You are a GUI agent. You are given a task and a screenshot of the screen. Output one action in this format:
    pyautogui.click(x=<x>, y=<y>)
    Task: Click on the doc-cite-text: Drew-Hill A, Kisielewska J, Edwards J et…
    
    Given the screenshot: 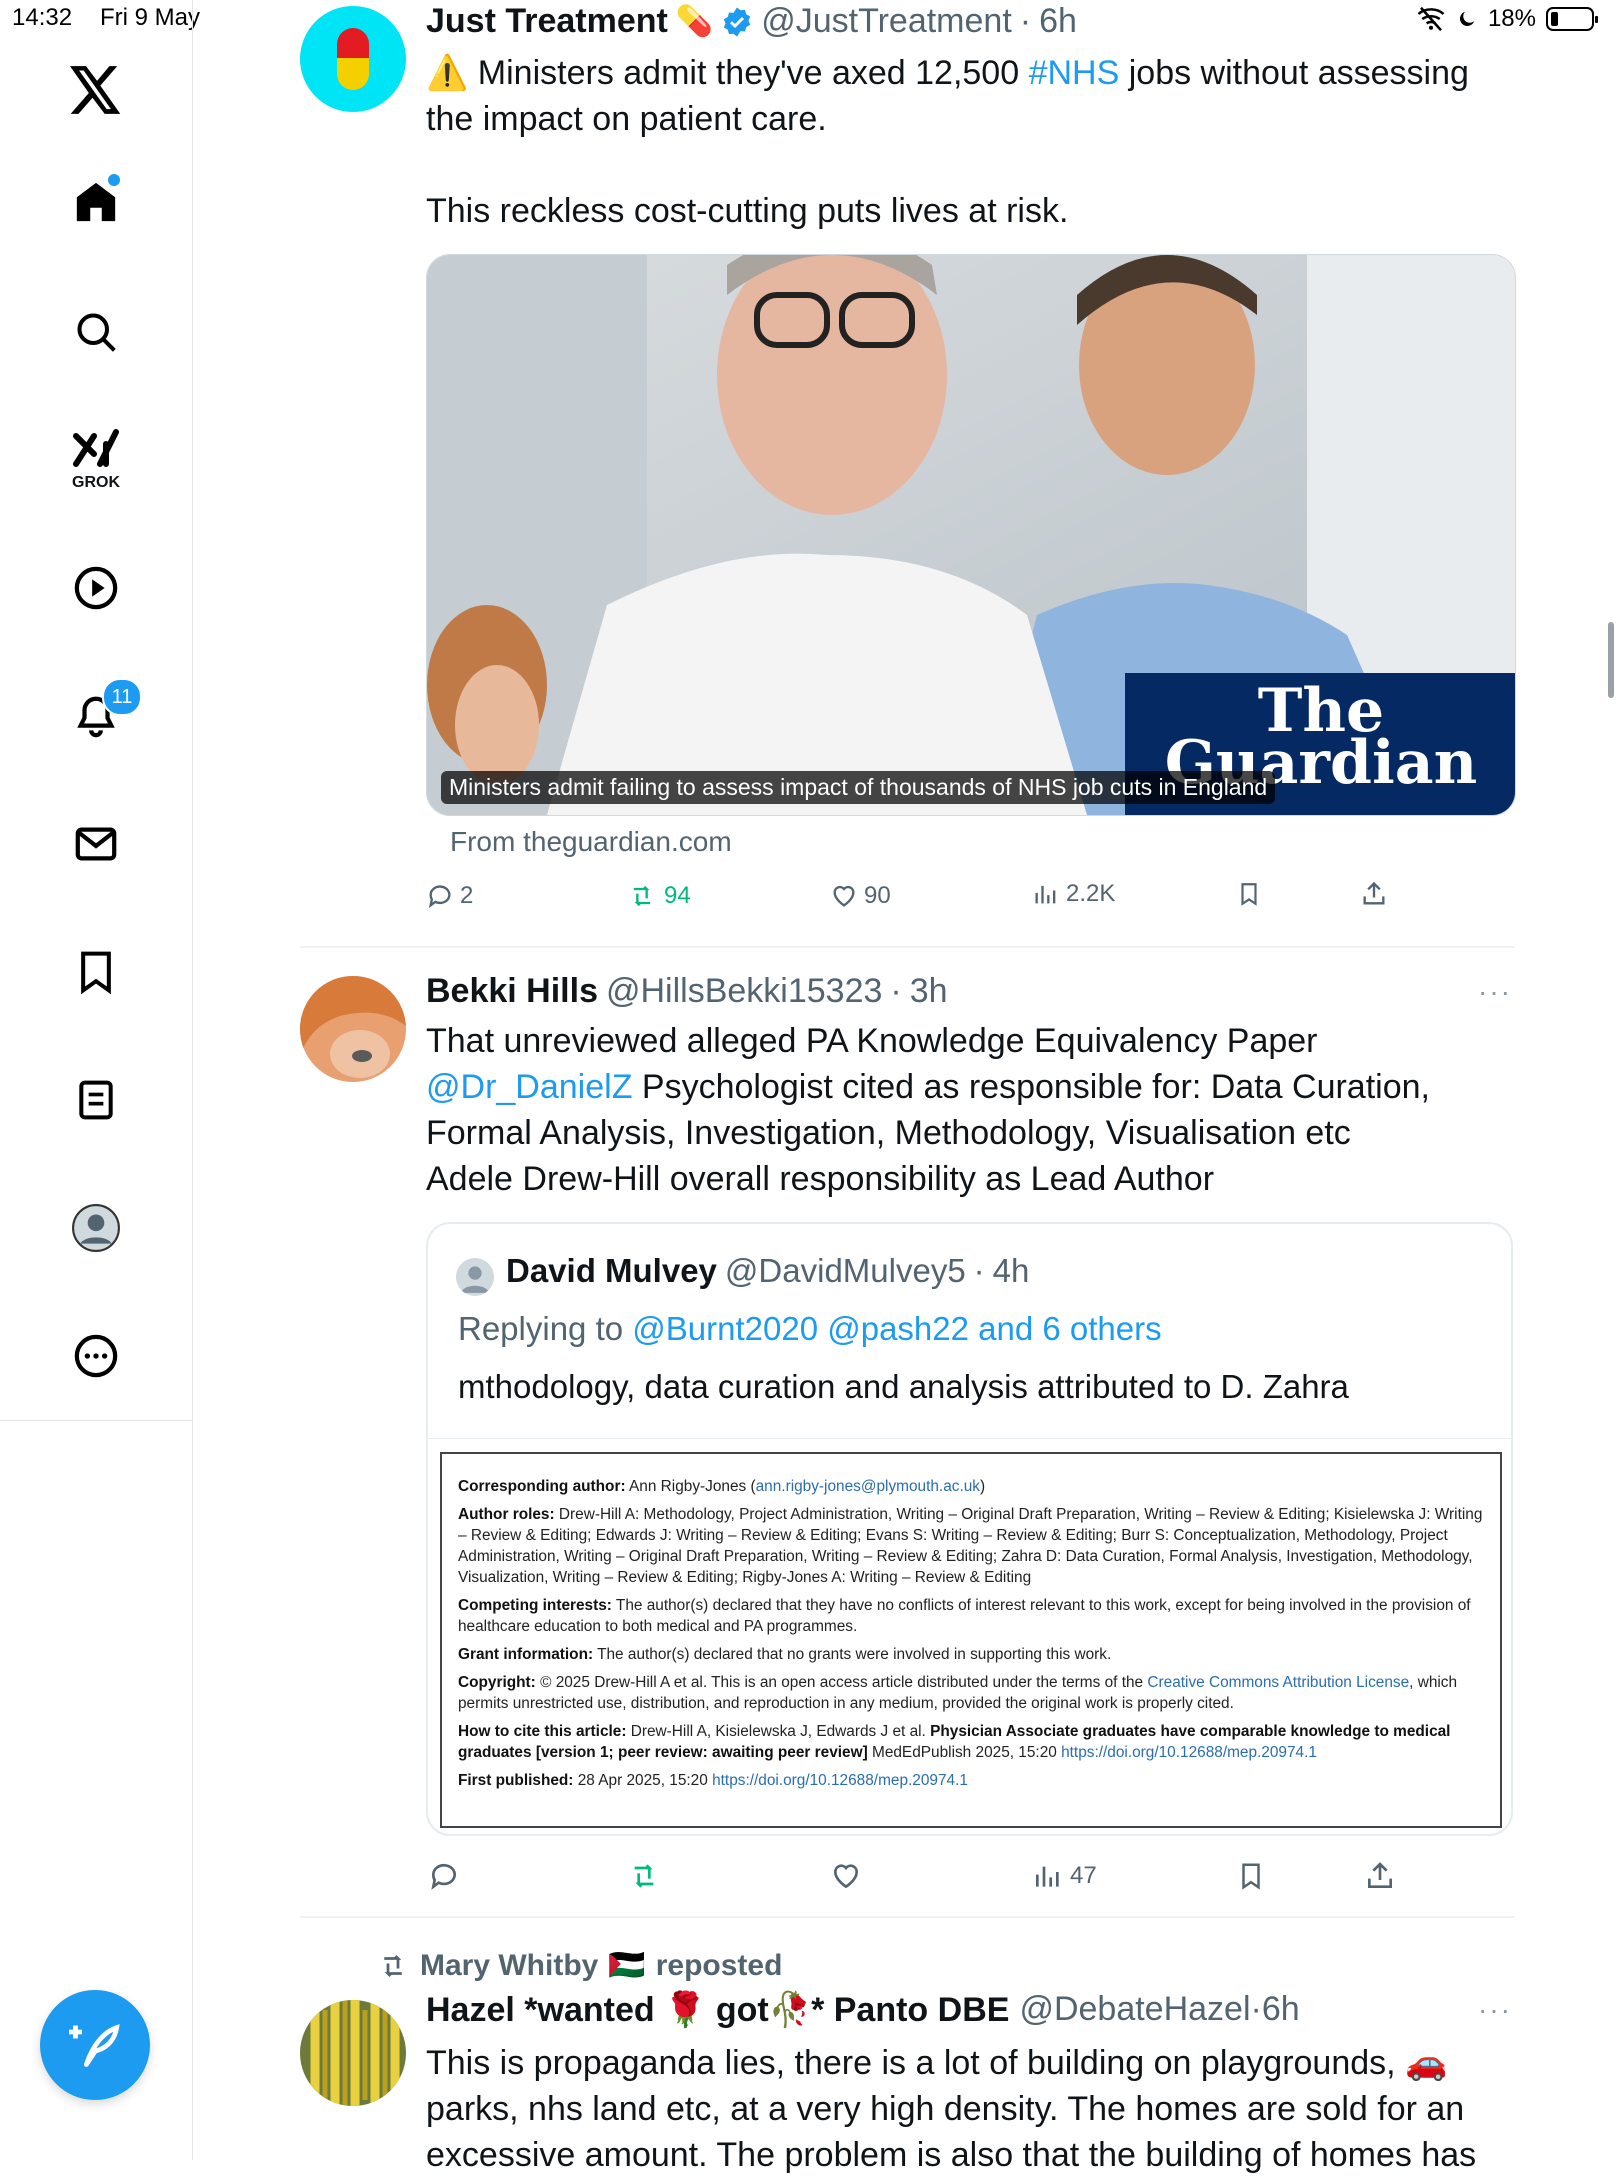 What is the action you would take?
    pyautogui.click(x=778, y=1731)
    